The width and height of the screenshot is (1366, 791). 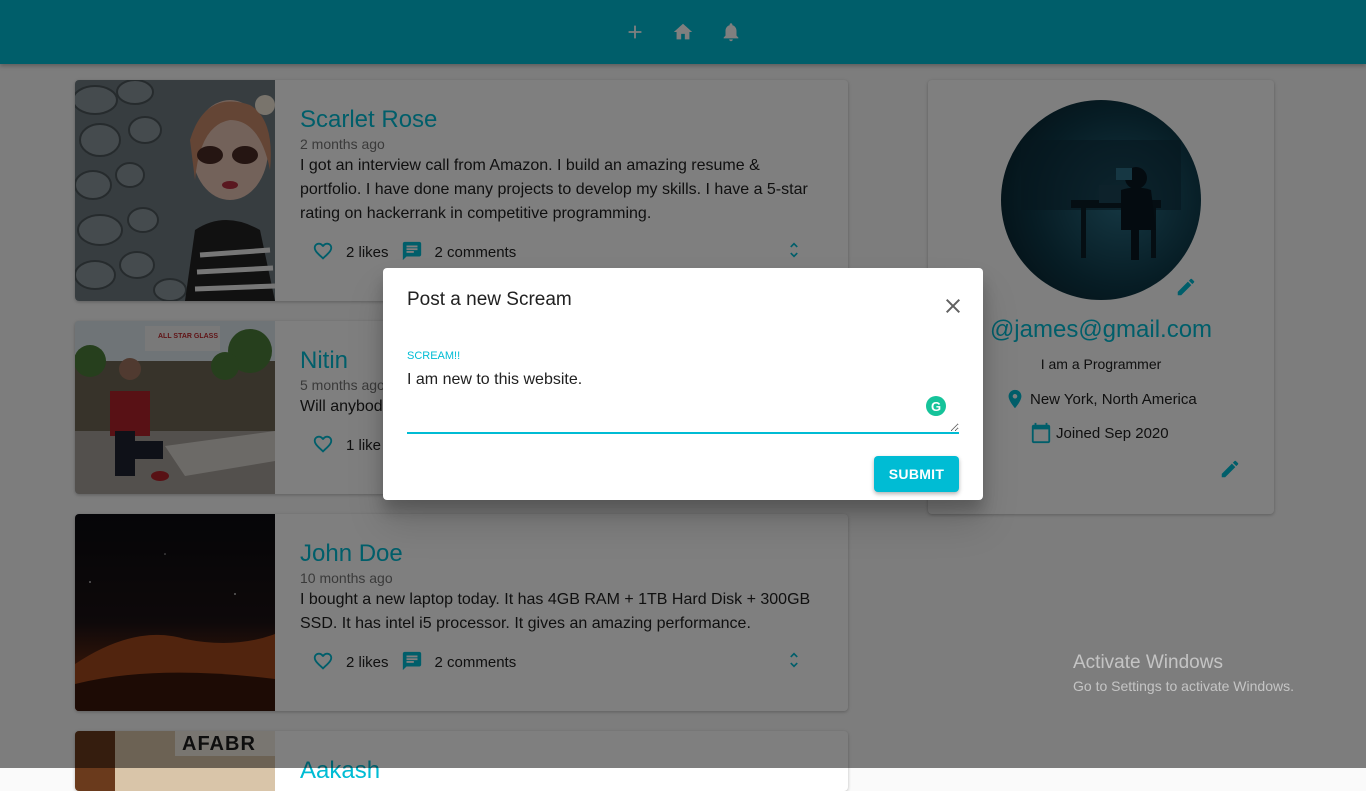 I want to click on scream-field-label: SCREAM!!, so click(x=434, y=356).